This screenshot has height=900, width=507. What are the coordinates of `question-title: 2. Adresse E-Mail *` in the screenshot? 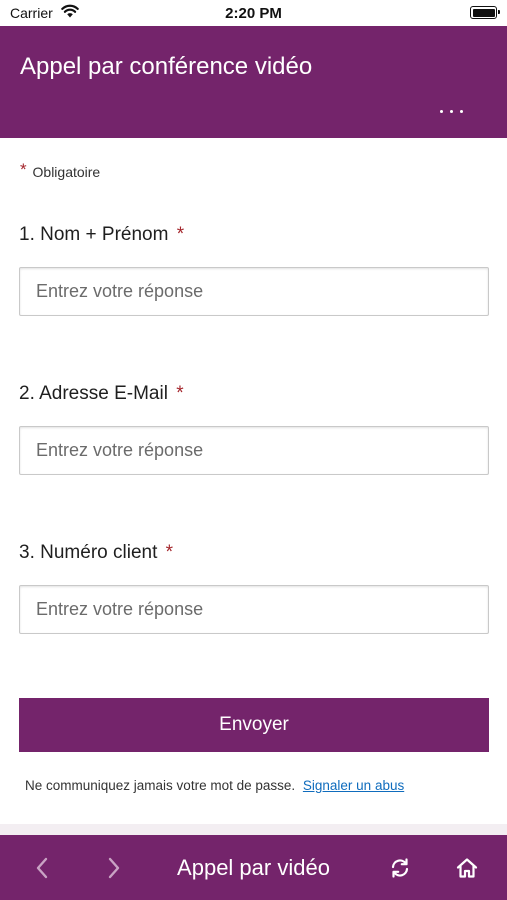 It's located at (254, 394).